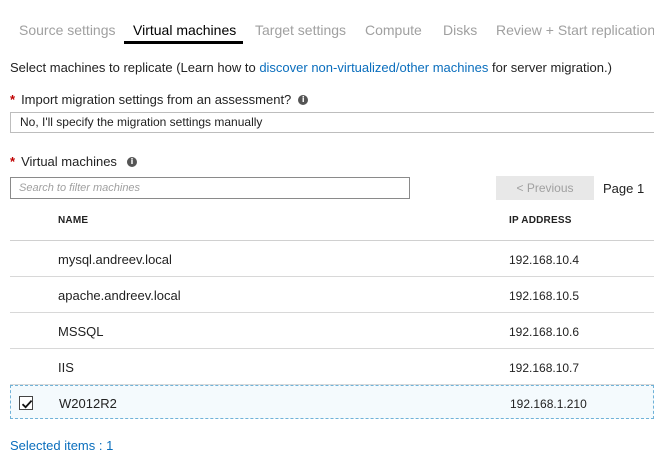  Describe the element at coordinates (550, 67) in the screenshot. I see `intro-suffix: for server migration.)` at that location.